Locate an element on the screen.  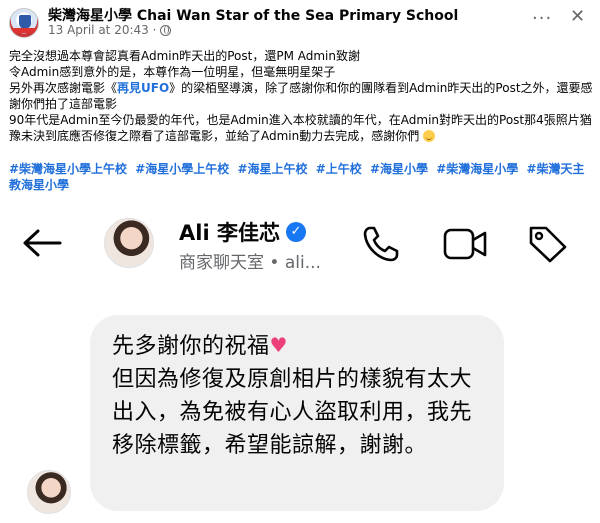
post-line: 令Admin感到意外的是，本尊作為一位明星，但毫無明星架子 is located at coordinates (172, 72).